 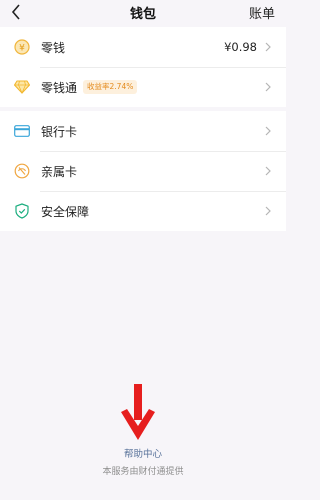 What do you see at coordinates (22, 171) in the screenshot?
I see `family-card-icon` at bounding box center [22, 171].